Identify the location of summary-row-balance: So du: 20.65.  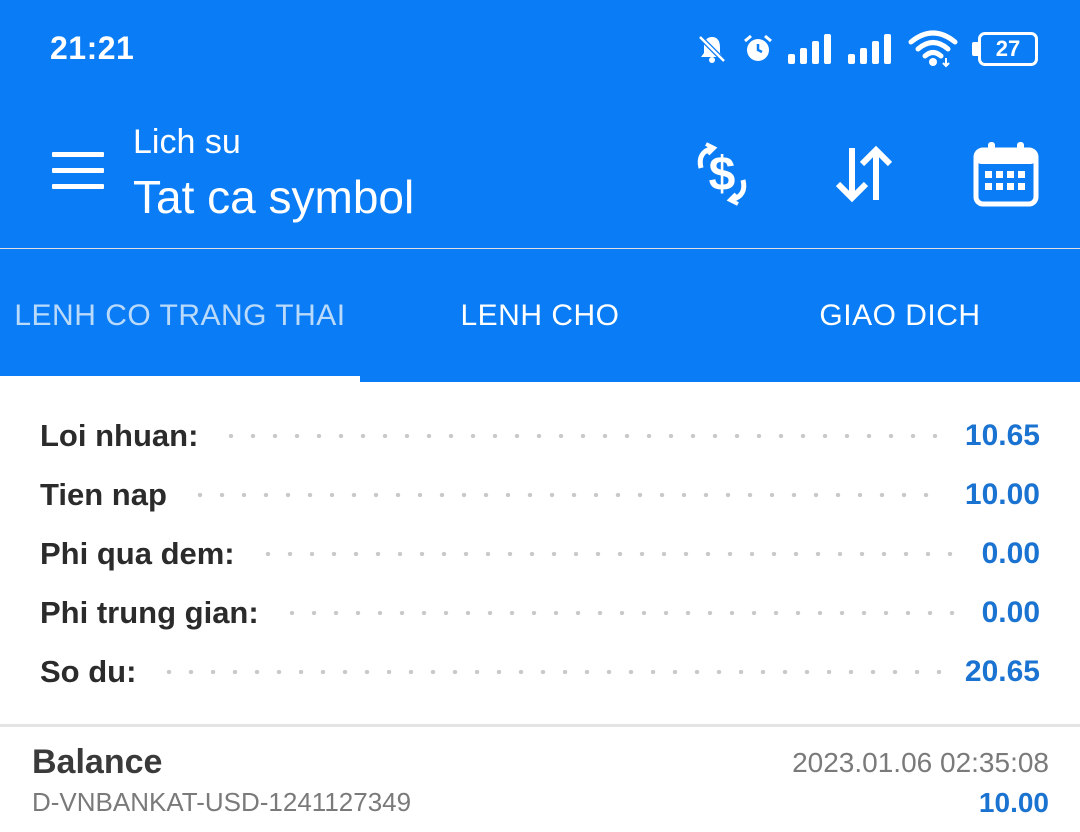
(540, 671).